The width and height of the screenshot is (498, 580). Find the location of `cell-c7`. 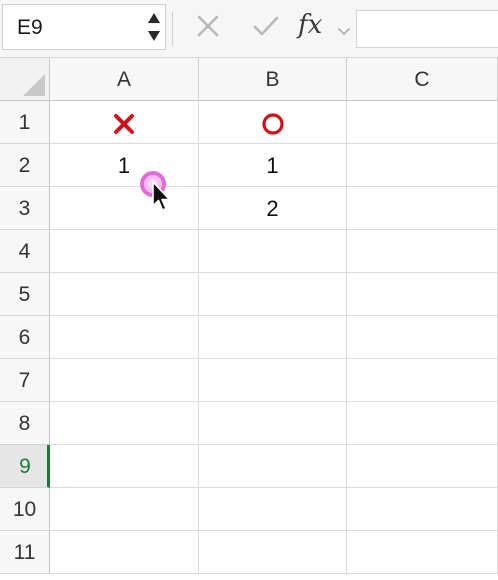

cell-c7 is located at coordinates (422, 380).